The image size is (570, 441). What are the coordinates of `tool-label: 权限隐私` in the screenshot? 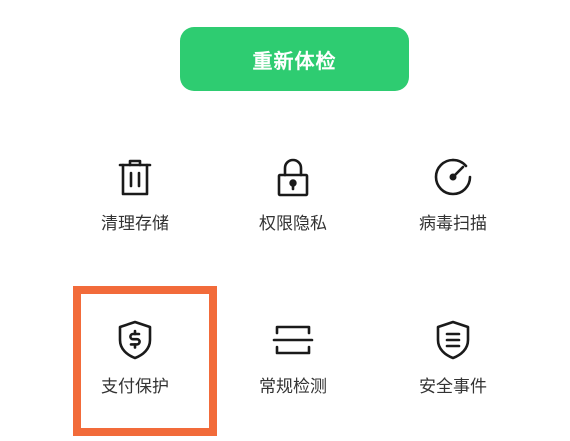 It's located at (293, 224).